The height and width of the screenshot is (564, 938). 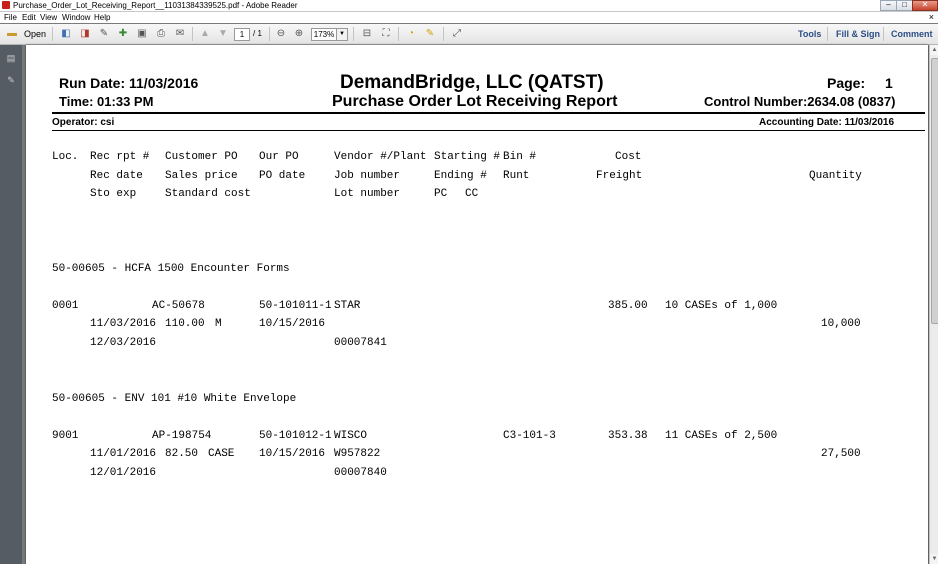 I want to click on item-lot-number: 00007840, so click(x=360, y=473).